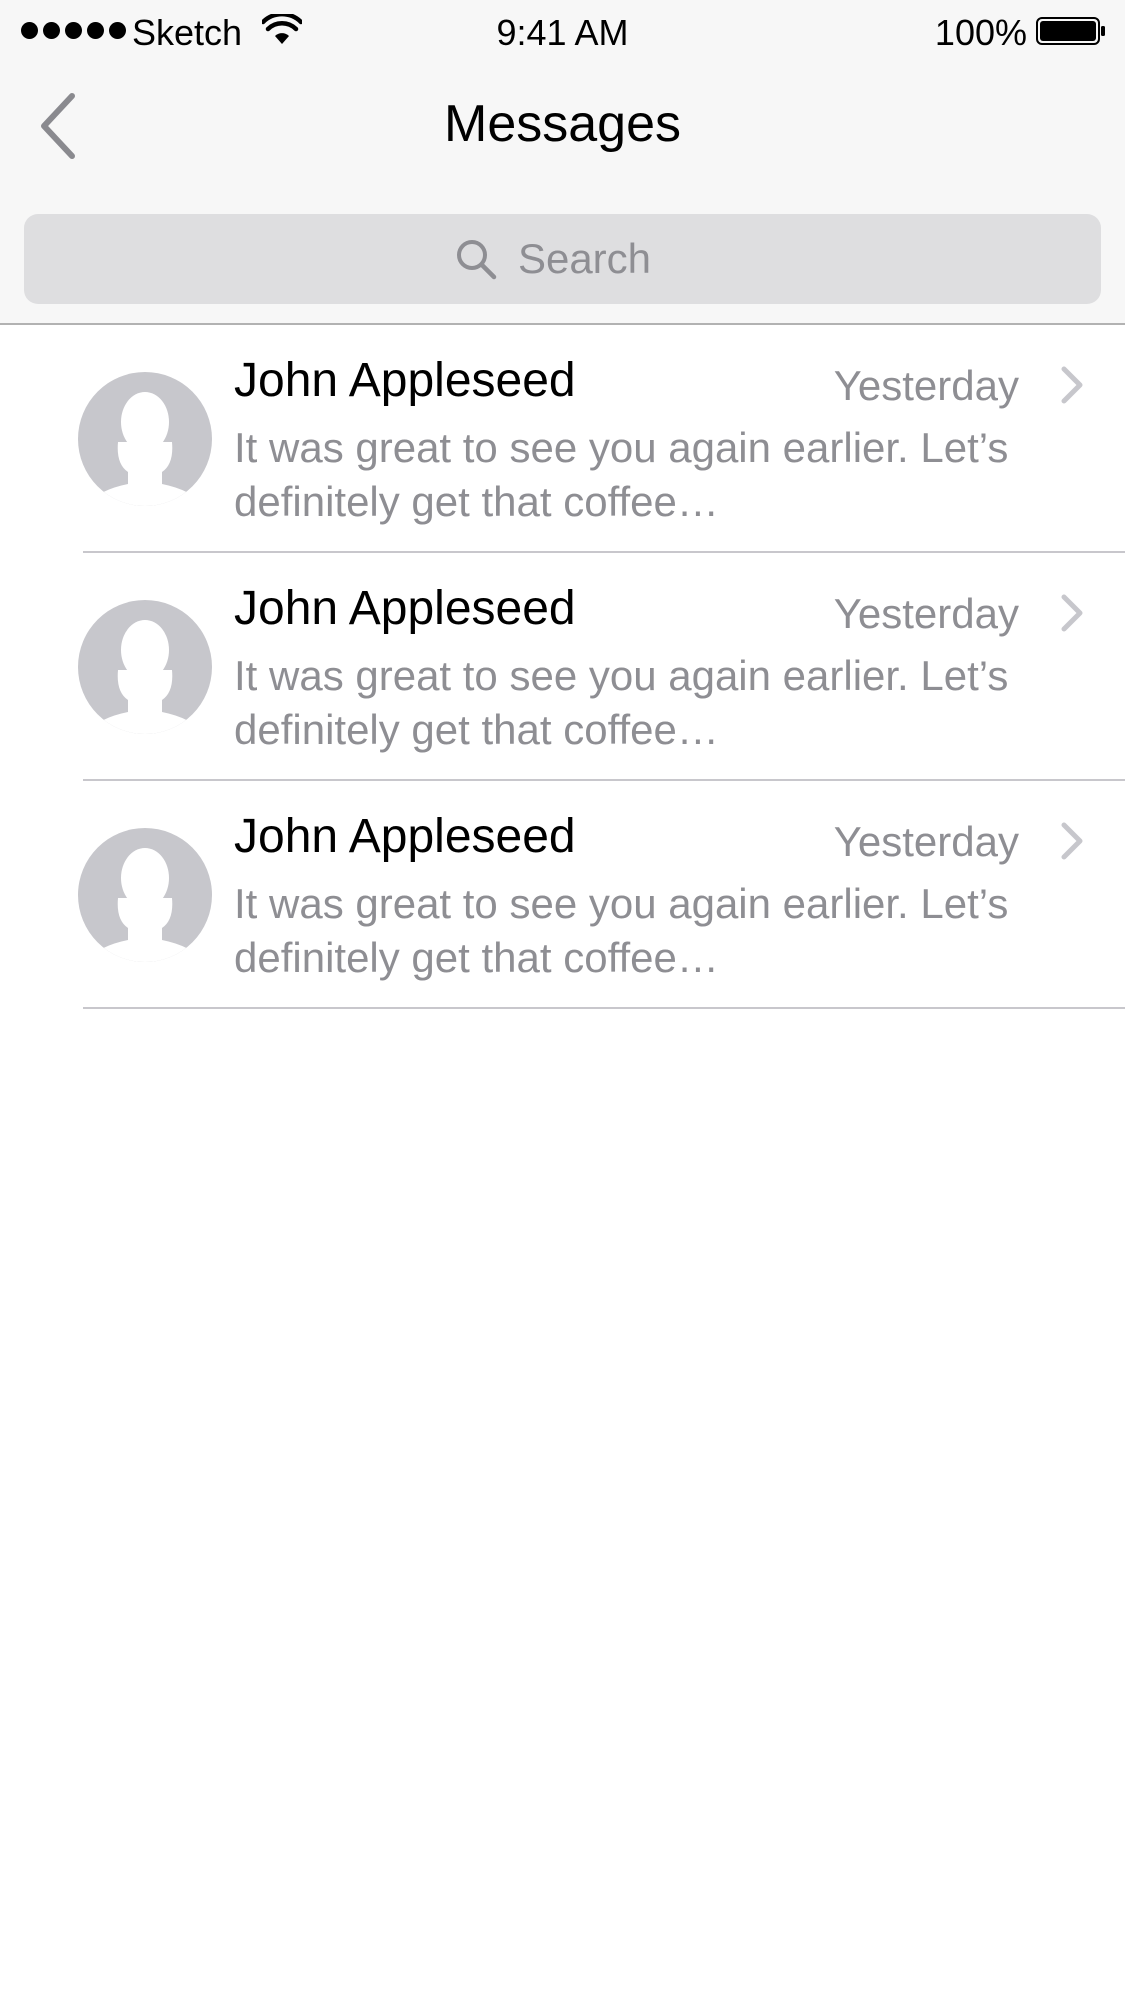  Describe the element at coordinates (562, 33) in the screenshot. I see `status-bar: Sketch 9:41 AM 100%` at that location.